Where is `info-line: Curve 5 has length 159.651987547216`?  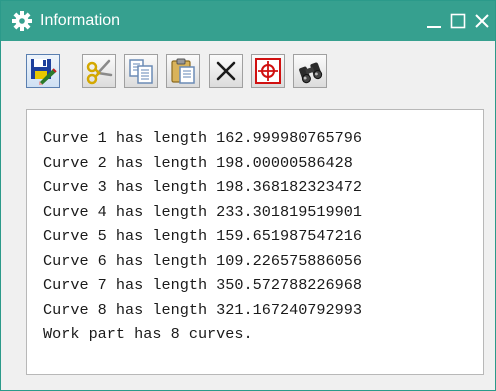
info-line: Curve 5 has length 159.651987547216 is located at coordinates (202, 236).